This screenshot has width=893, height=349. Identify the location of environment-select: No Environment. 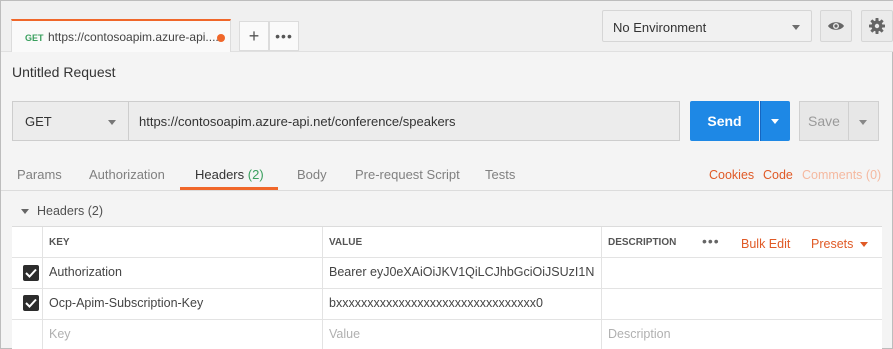
(707, 26).